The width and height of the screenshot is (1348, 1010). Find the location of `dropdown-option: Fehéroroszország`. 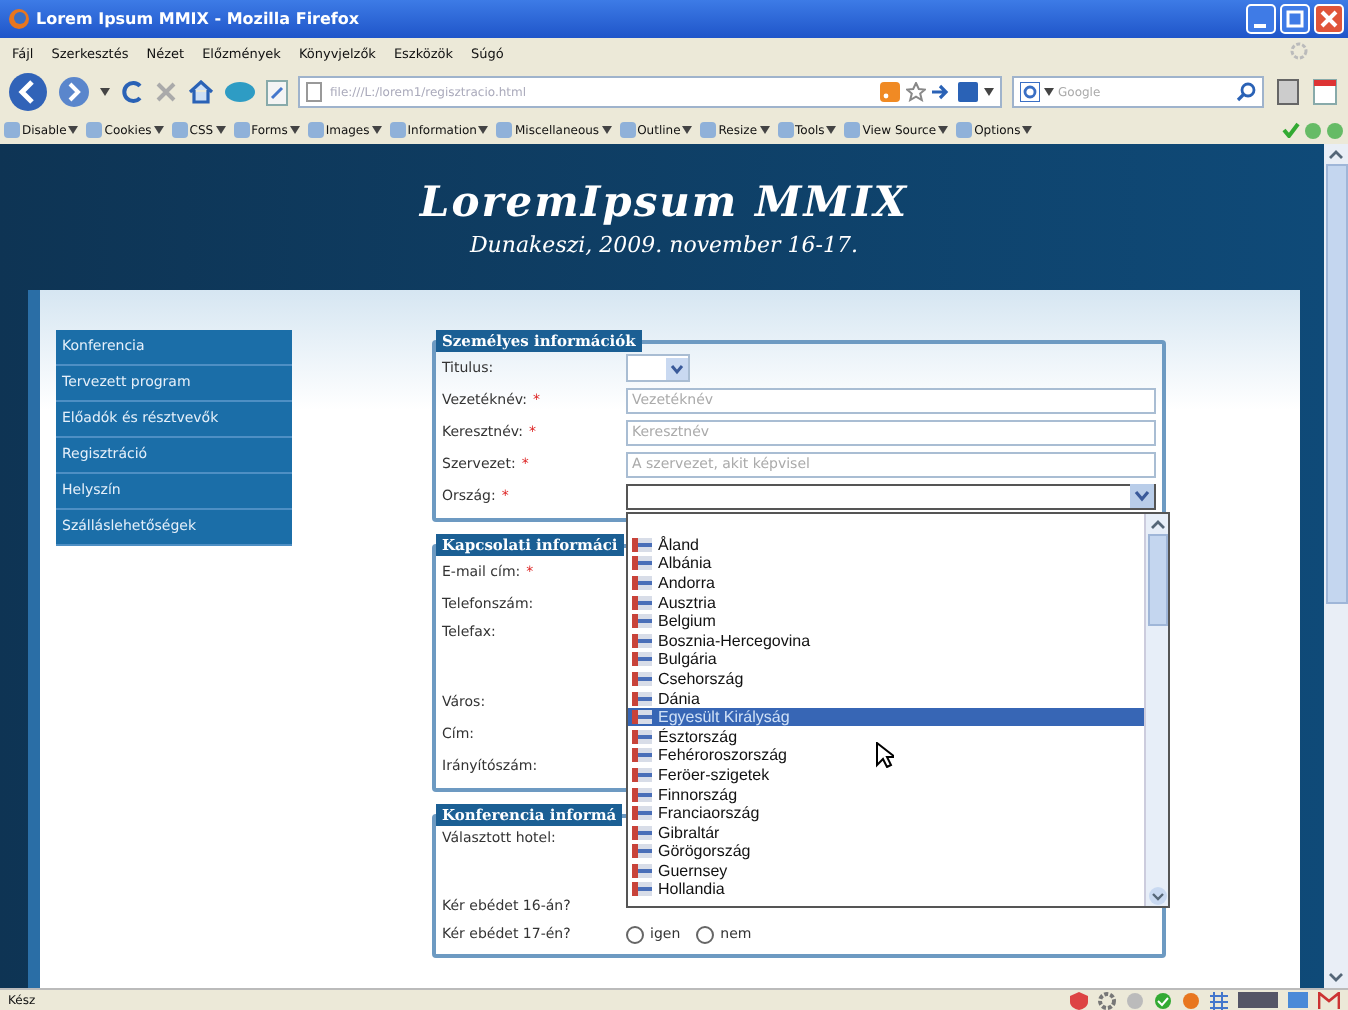

dropdown-option: Fehéroroszország is located at coordinates (886, 756).